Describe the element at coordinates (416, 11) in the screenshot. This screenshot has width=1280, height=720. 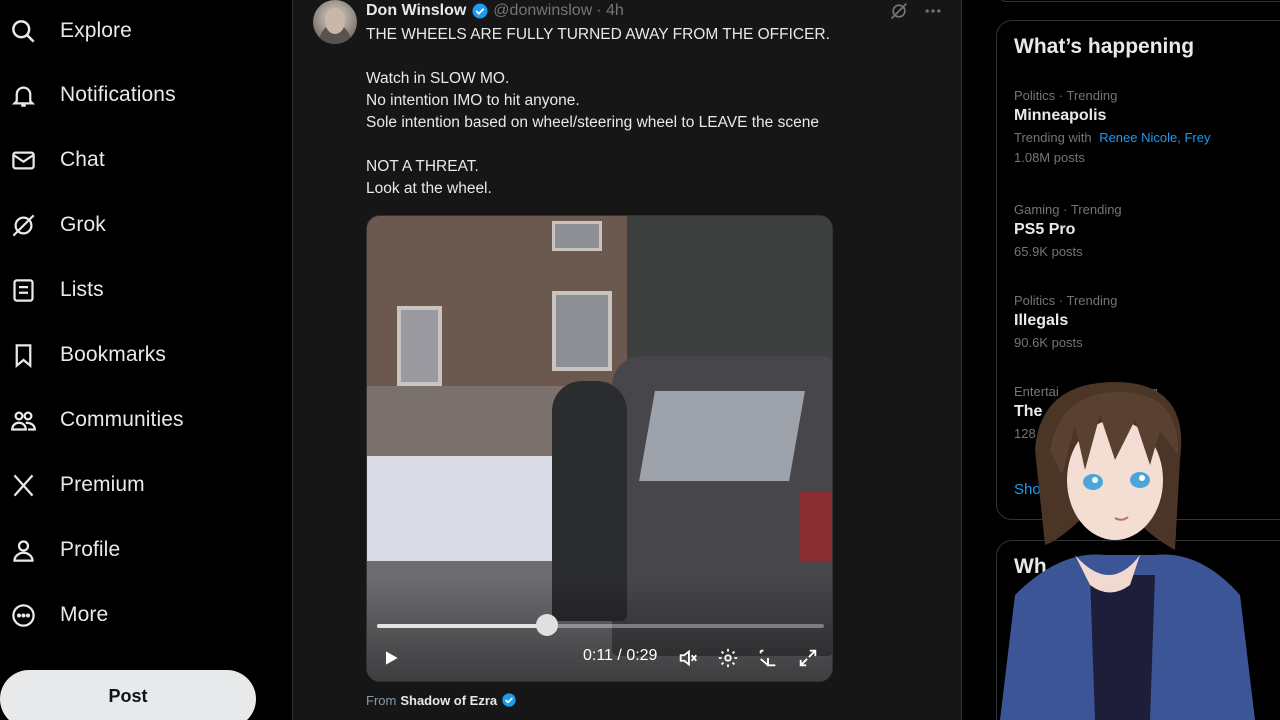
I see `author-name: Don Winslow` at that location.